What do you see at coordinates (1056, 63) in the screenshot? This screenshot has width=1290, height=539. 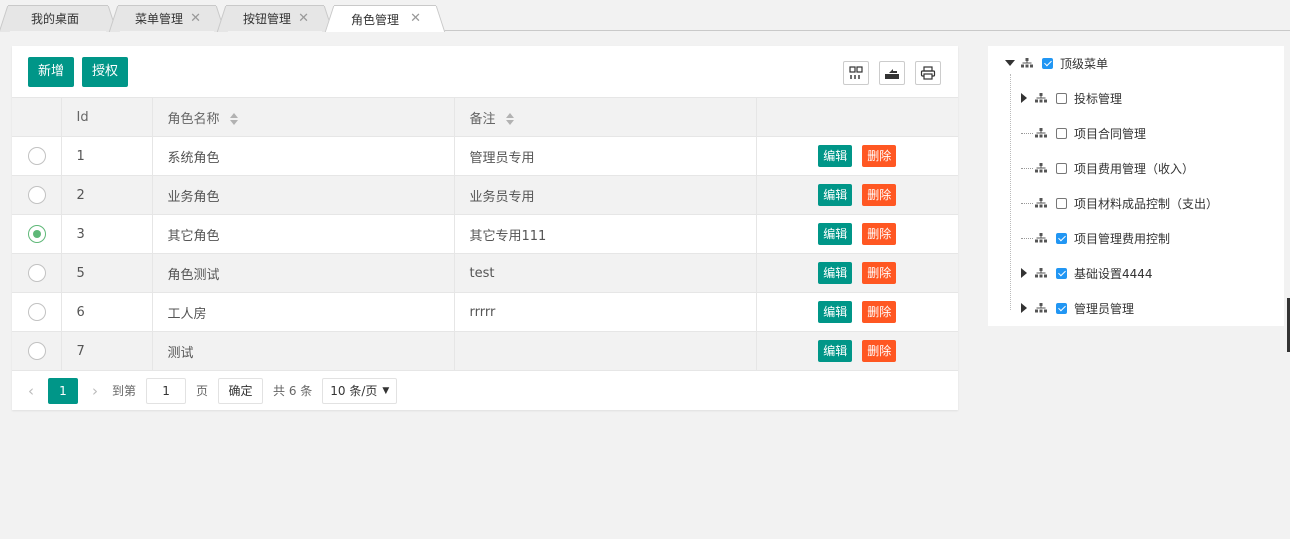 I see `tree-node-root: 顶级菜单` at bounding box center [1056, 63].